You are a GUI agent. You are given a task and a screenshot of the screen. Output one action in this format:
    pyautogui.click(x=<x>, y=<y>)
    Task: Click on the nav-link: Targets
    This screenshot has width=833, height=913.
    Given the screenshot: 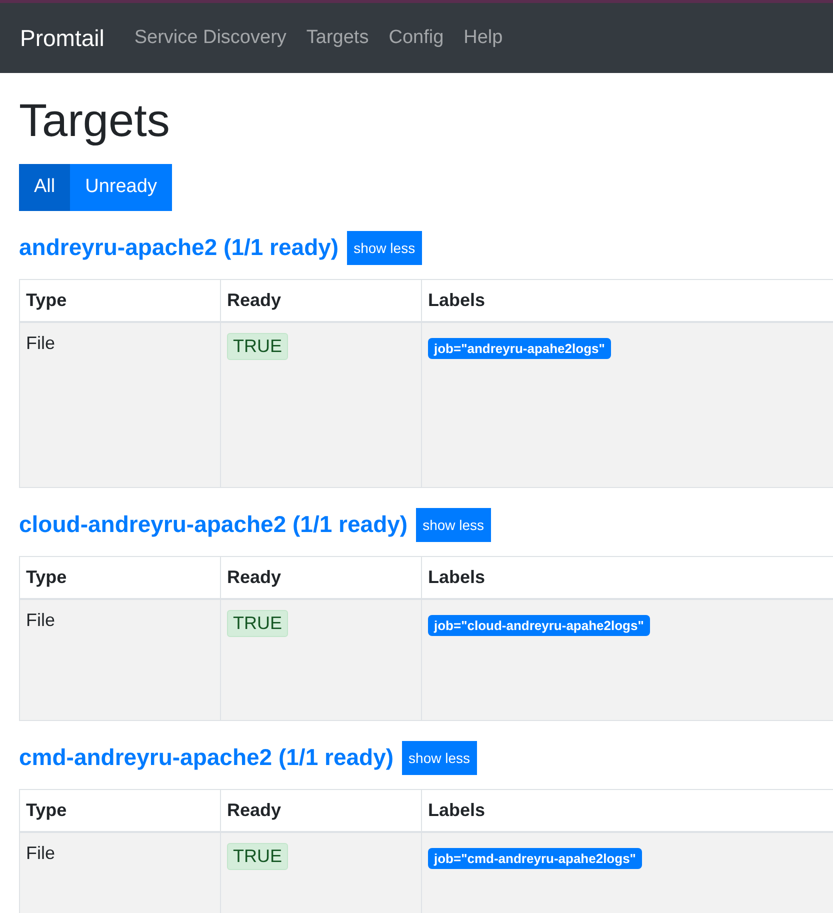 What is the action you would take?
    pyautogui.click(x=337, y=38)
    